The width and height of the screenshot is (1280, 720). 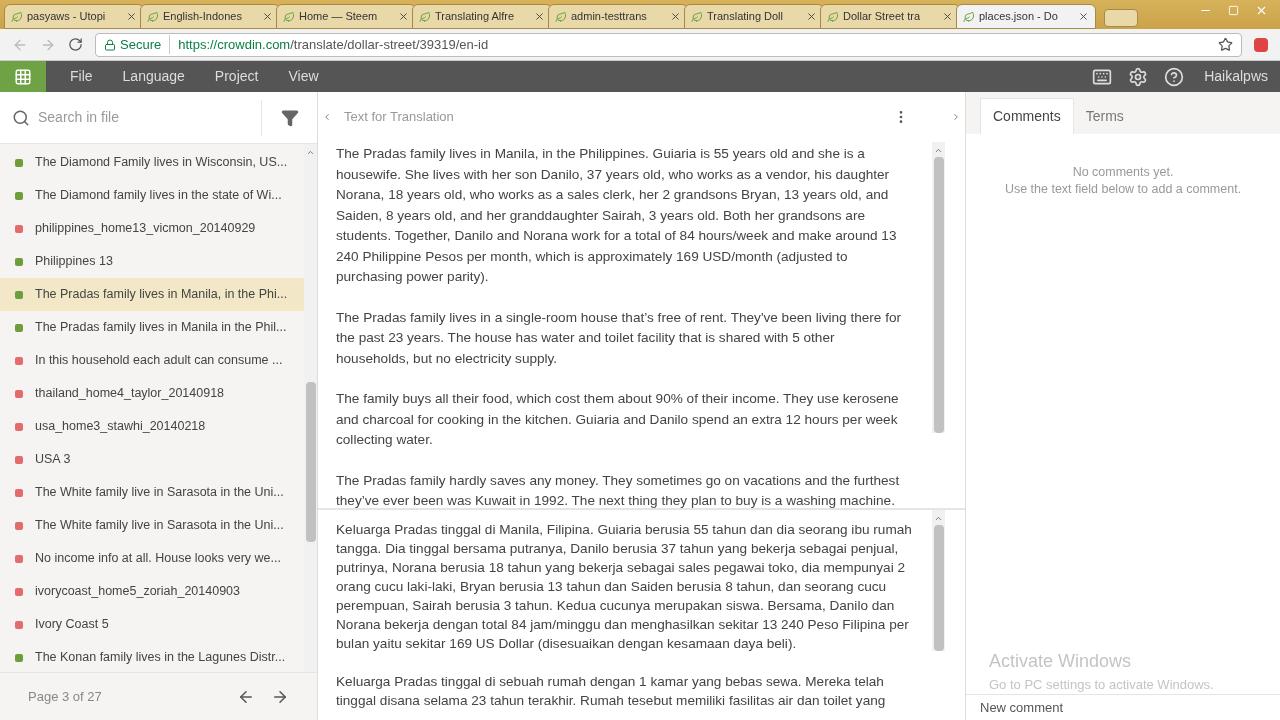 I want to click on string-list-item: usa_home3_stawhi_20140218, so click(x=152, y=426).